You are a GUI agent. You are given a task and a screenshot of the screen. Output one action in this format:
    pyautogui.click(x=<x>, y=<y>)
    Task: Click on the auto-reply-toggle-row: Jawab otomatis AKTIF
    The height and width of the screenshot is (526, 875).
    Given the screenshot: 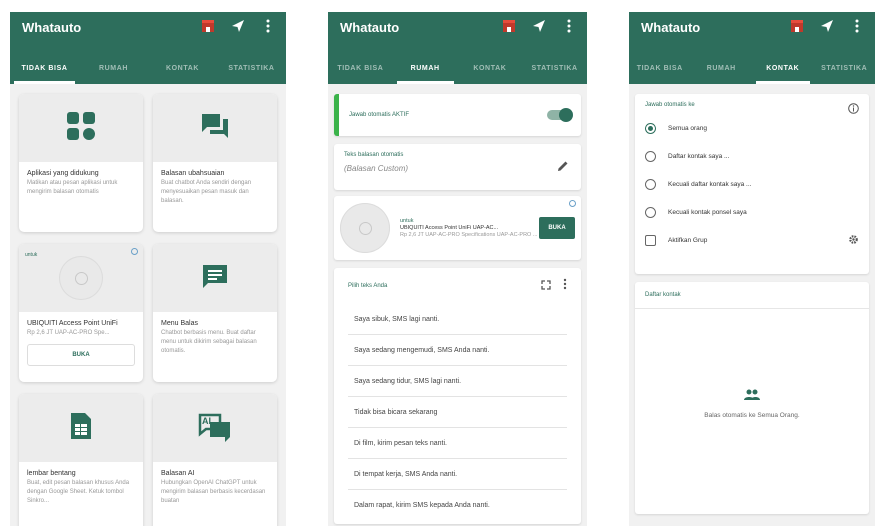 What is the action you would take?
    pyautogui.click(x=457, y=115)
    